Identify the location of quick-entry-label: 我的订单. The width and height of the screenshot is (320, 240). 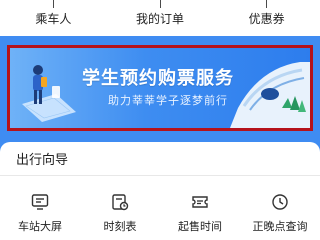
(160, 19).